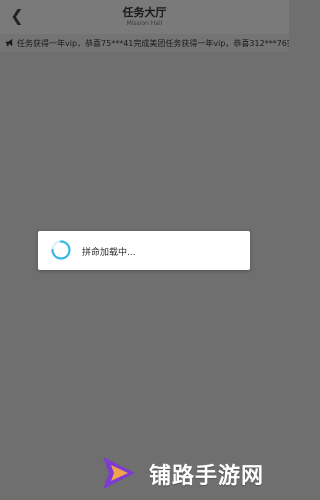 The image size is (320, 500). I want to click on watermark: 铺路手游网, so click(193, 472).